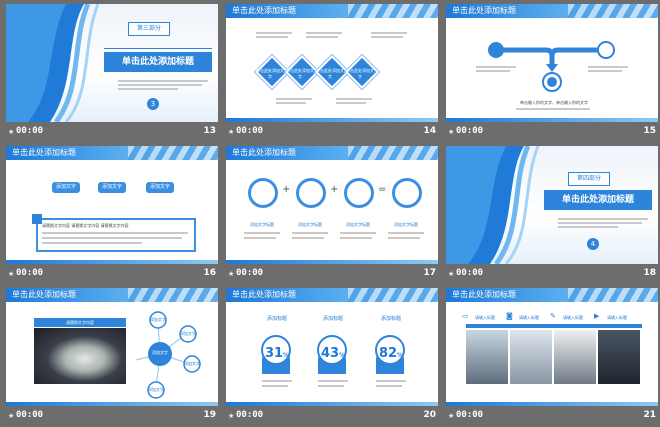 Image resolution: width=660 pixels, height=427 pixels. Describe the element at coordinates (112, 416) in the screenshot. I see `slide-meta: ★ 00:00 19` at that location.